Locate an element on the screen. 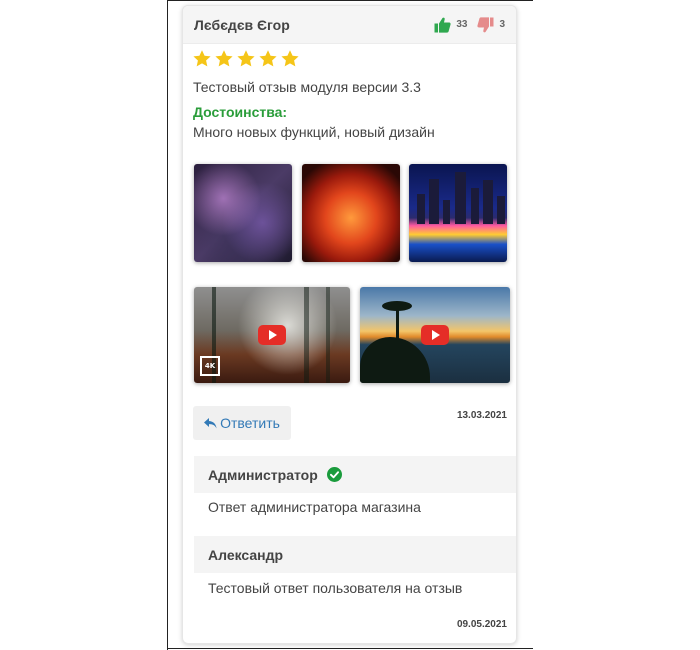 Image resolution: width=700 pixels, height=650 pixels. reply-label: Ответить is located at coordinates (250, 423).